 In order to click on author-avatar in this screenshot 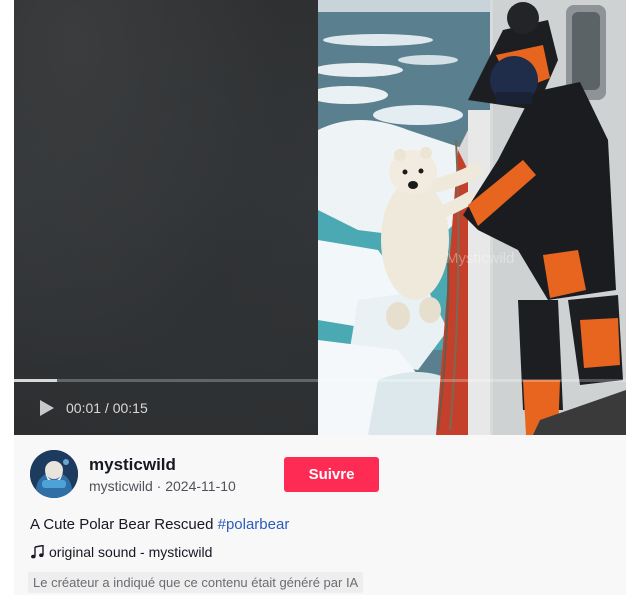, I will do `click(54, 474)`.